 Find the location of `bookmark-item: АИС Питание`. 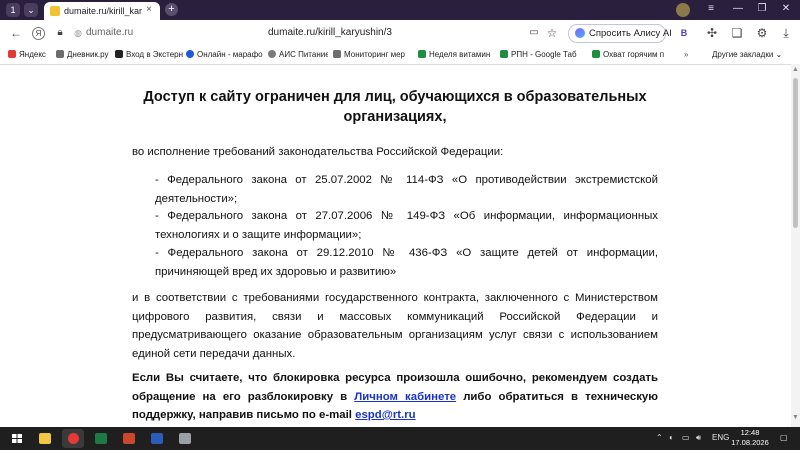

bookmark-item: АИС Питание is located at coordinates (298, 55).